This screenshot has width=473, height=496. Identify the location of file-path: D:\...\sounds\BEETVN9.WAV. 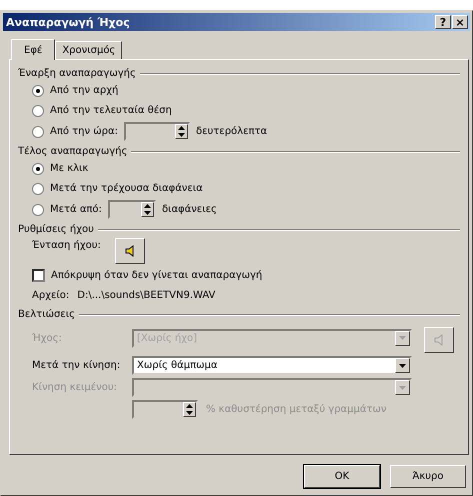
(146, 295).